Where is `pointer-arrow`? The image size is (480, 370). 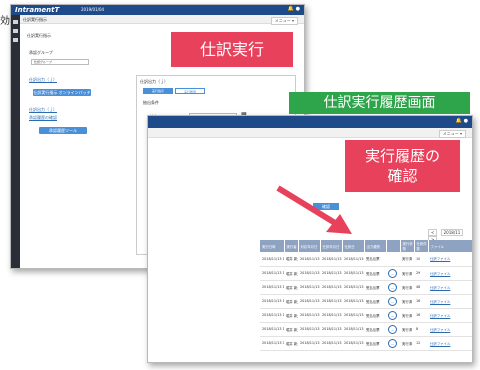 pointer-arrow is located at coordinates (314, 209).